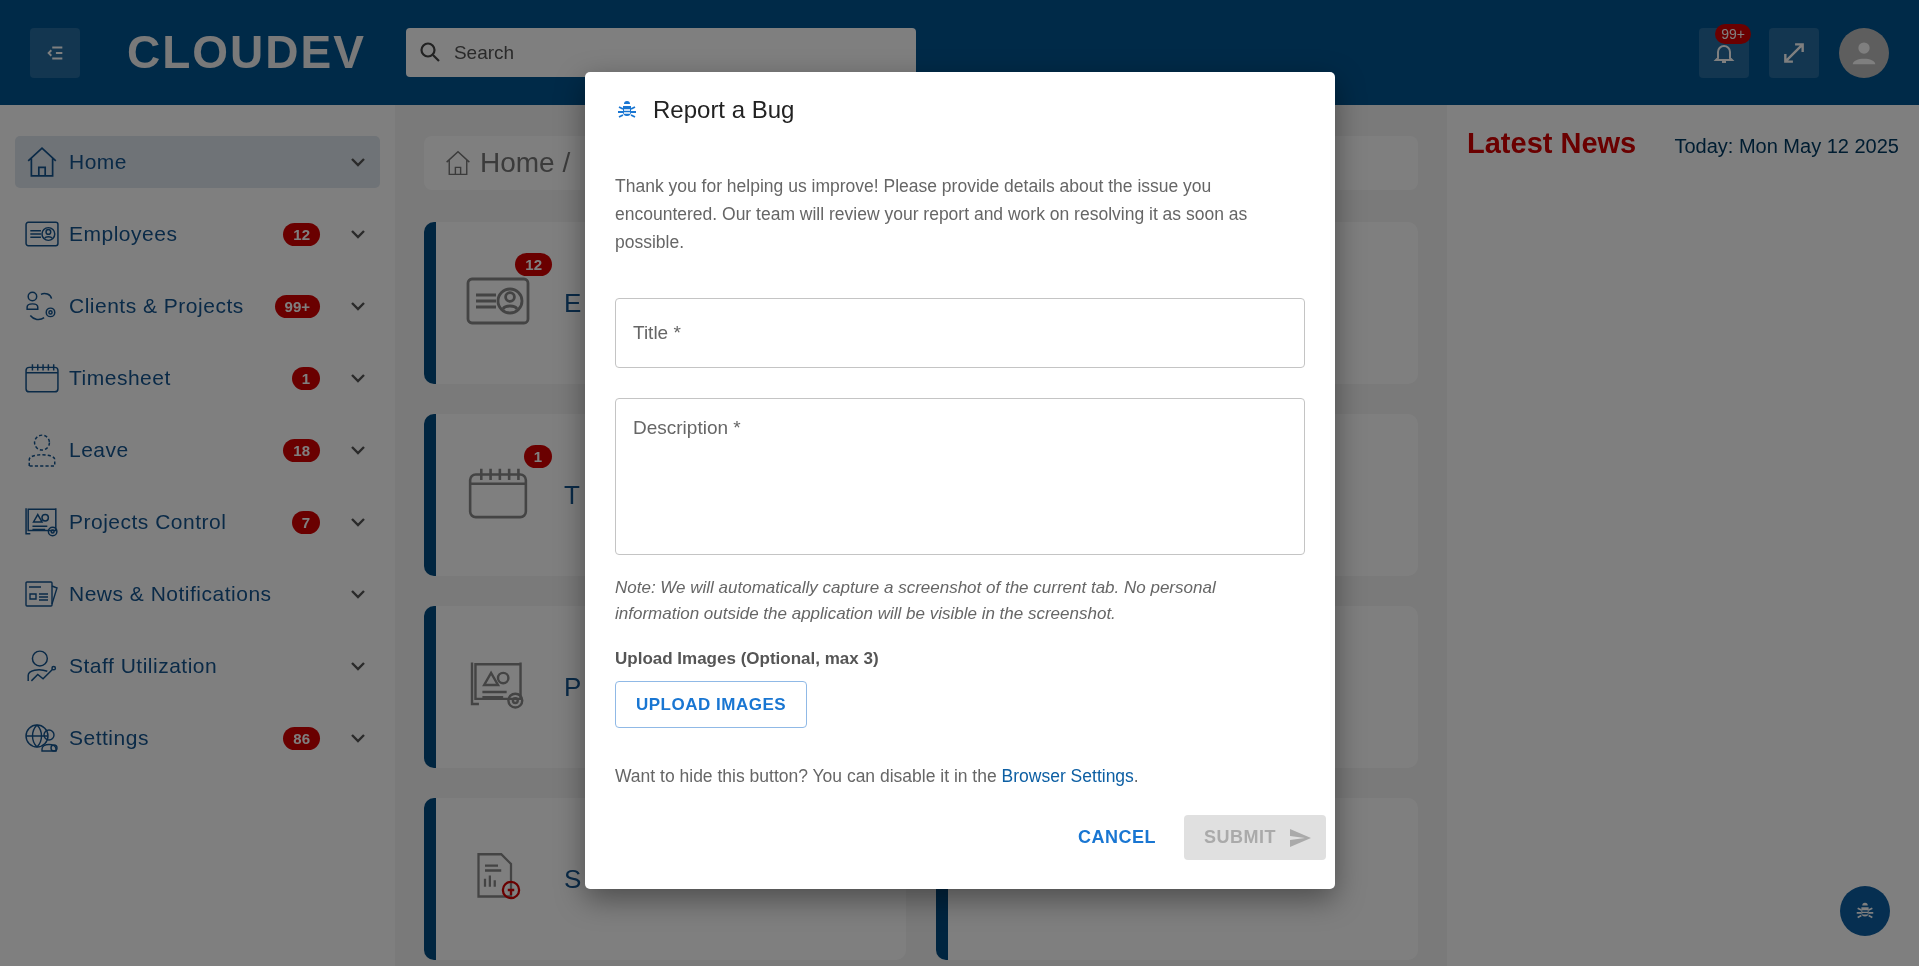  Describe the element at coordinates (301, 738) in the screenshot. I see `count-badge: 86` at that location.